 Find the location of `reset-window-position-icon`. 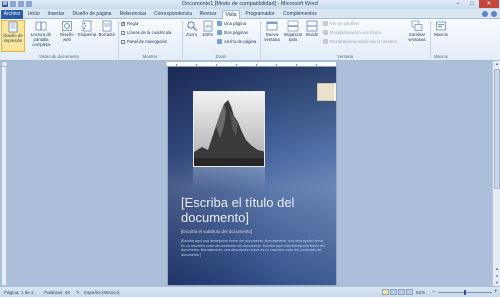

reset-window-position-icon is located at coordinates (325, 41).